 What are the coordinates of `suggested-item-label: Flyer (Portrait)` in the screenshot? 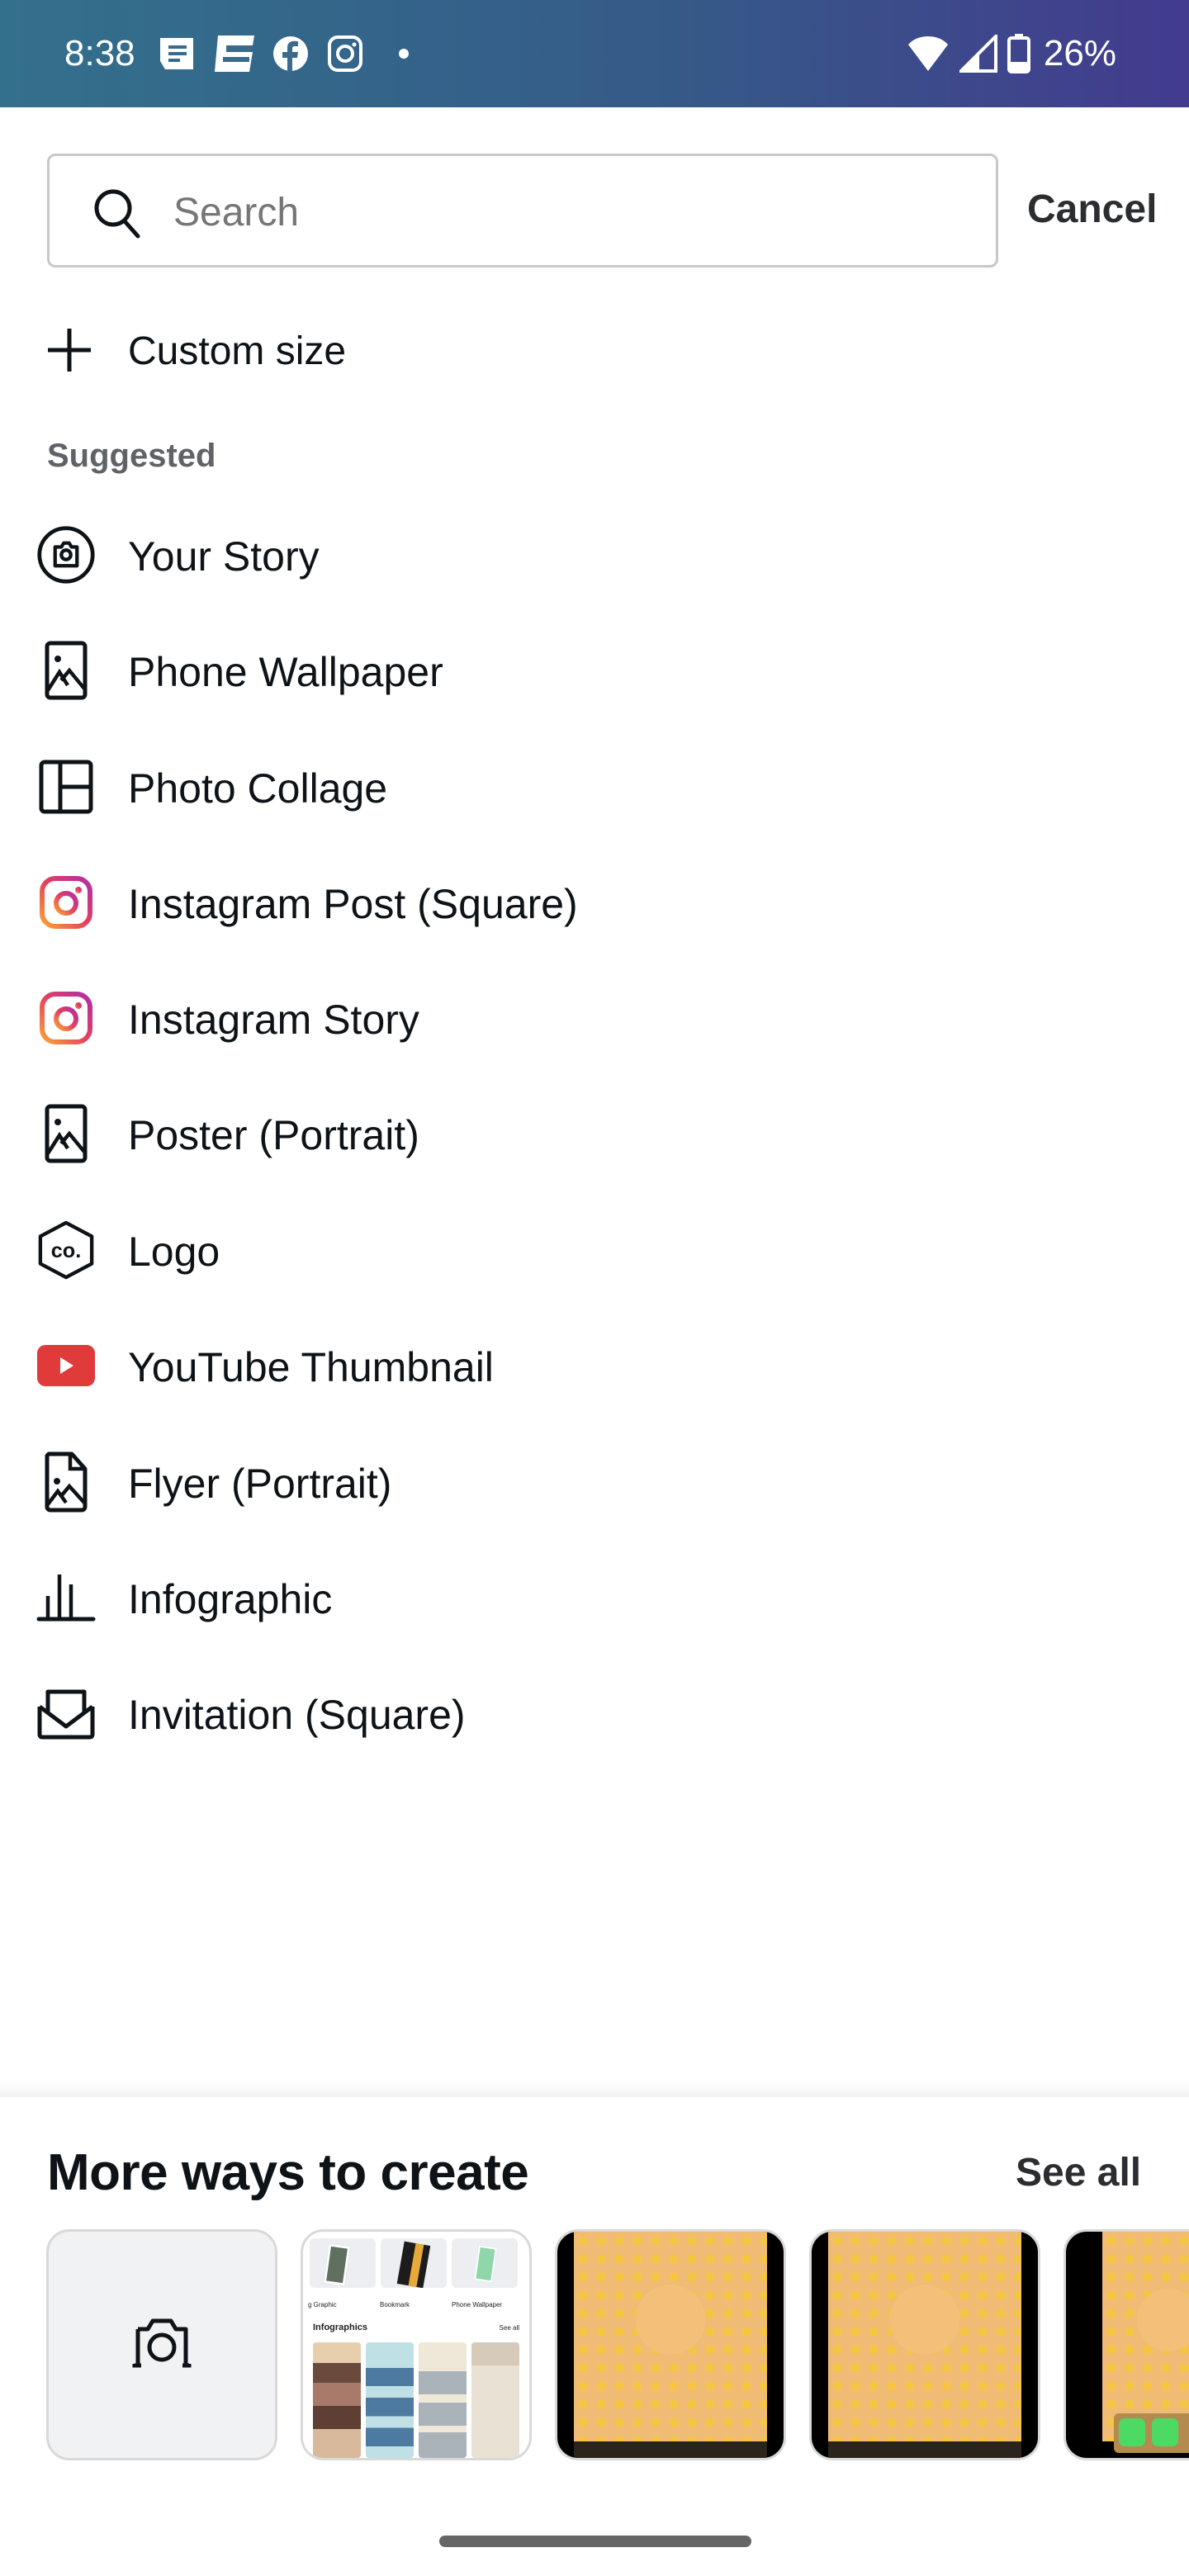 It's located at (260, 1484).